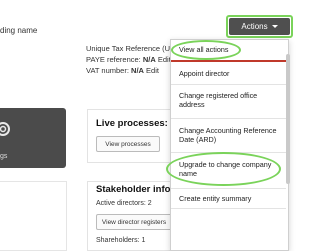 Image resolution: width=320 pixels, height=251 pixels. Describe the element at coordinates (228, 198) in the screenshot. I see `menu-item-create-entity-summary: Create entity summary` at that location.